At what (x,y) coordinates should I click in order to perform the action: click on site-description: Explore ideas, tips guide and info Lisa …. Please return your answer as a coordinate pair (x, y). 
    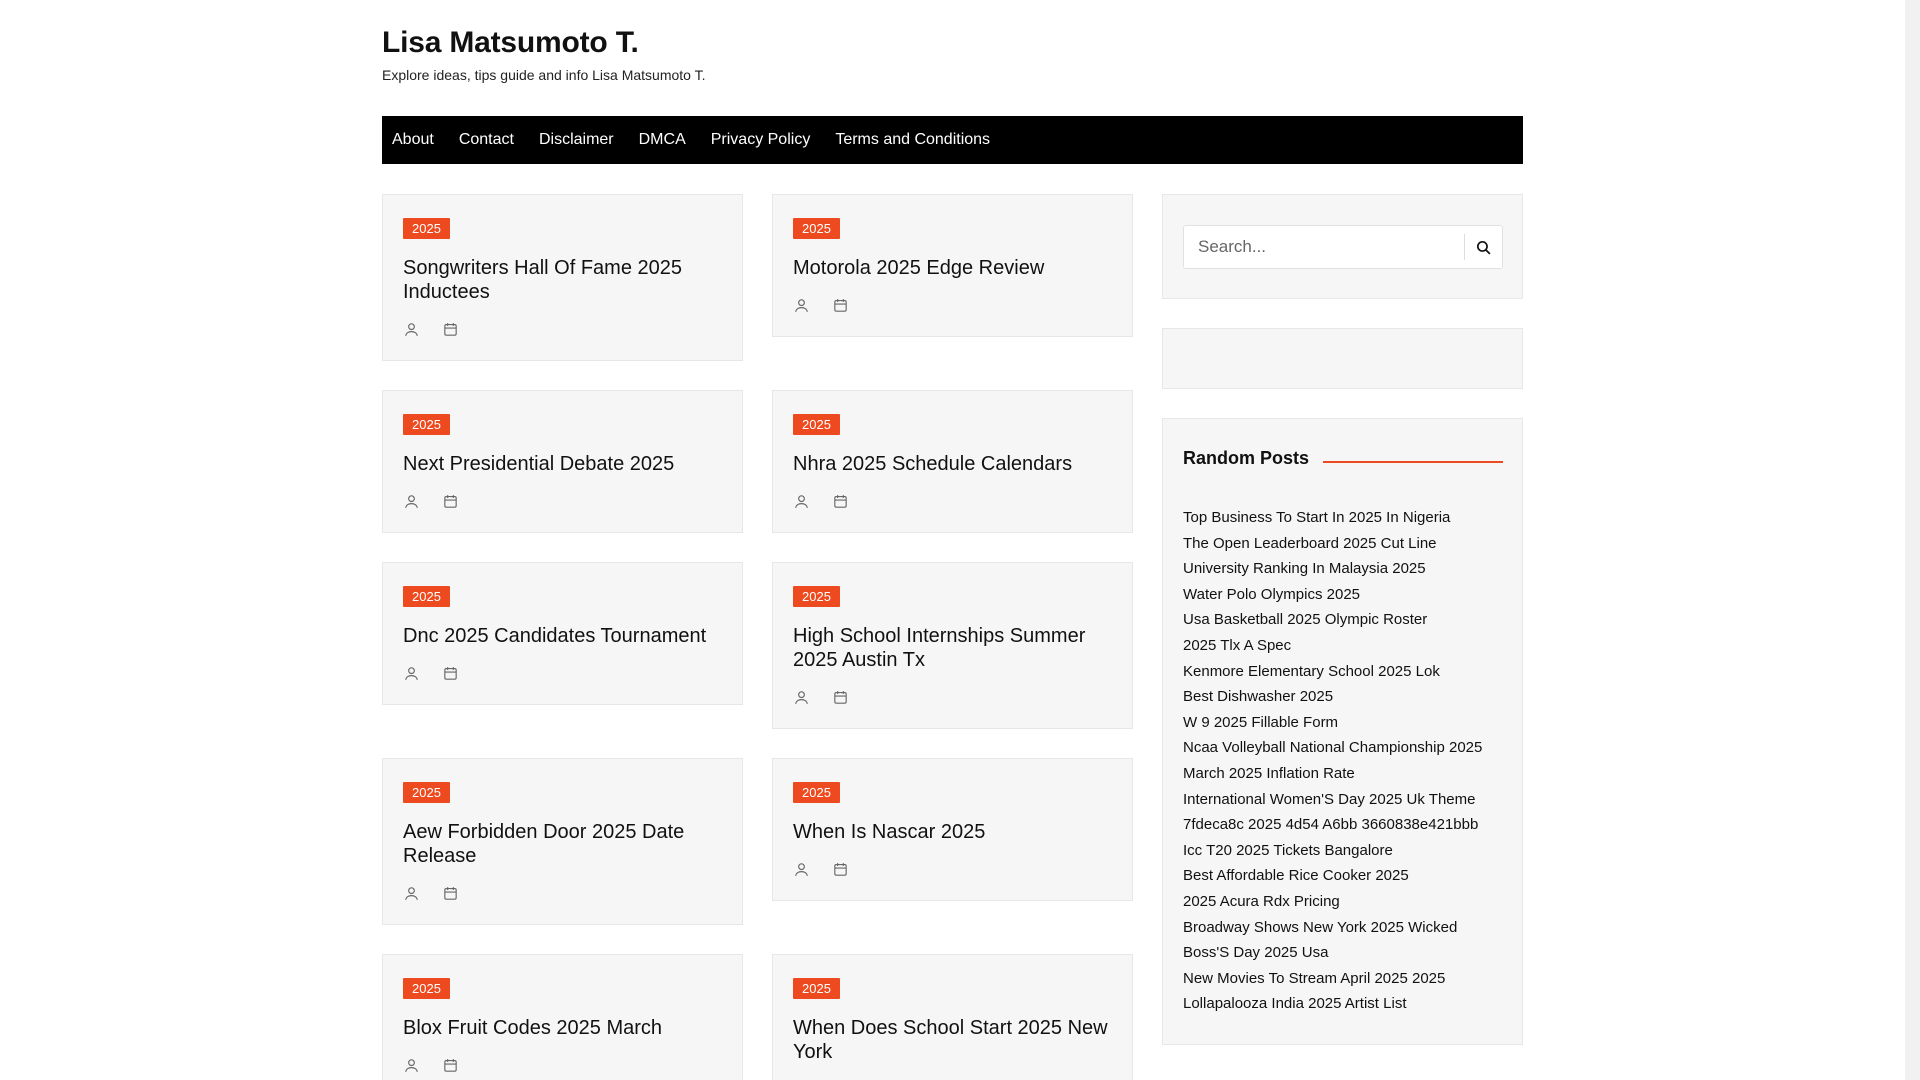
    Looking at the image, I should click on (544, 75).